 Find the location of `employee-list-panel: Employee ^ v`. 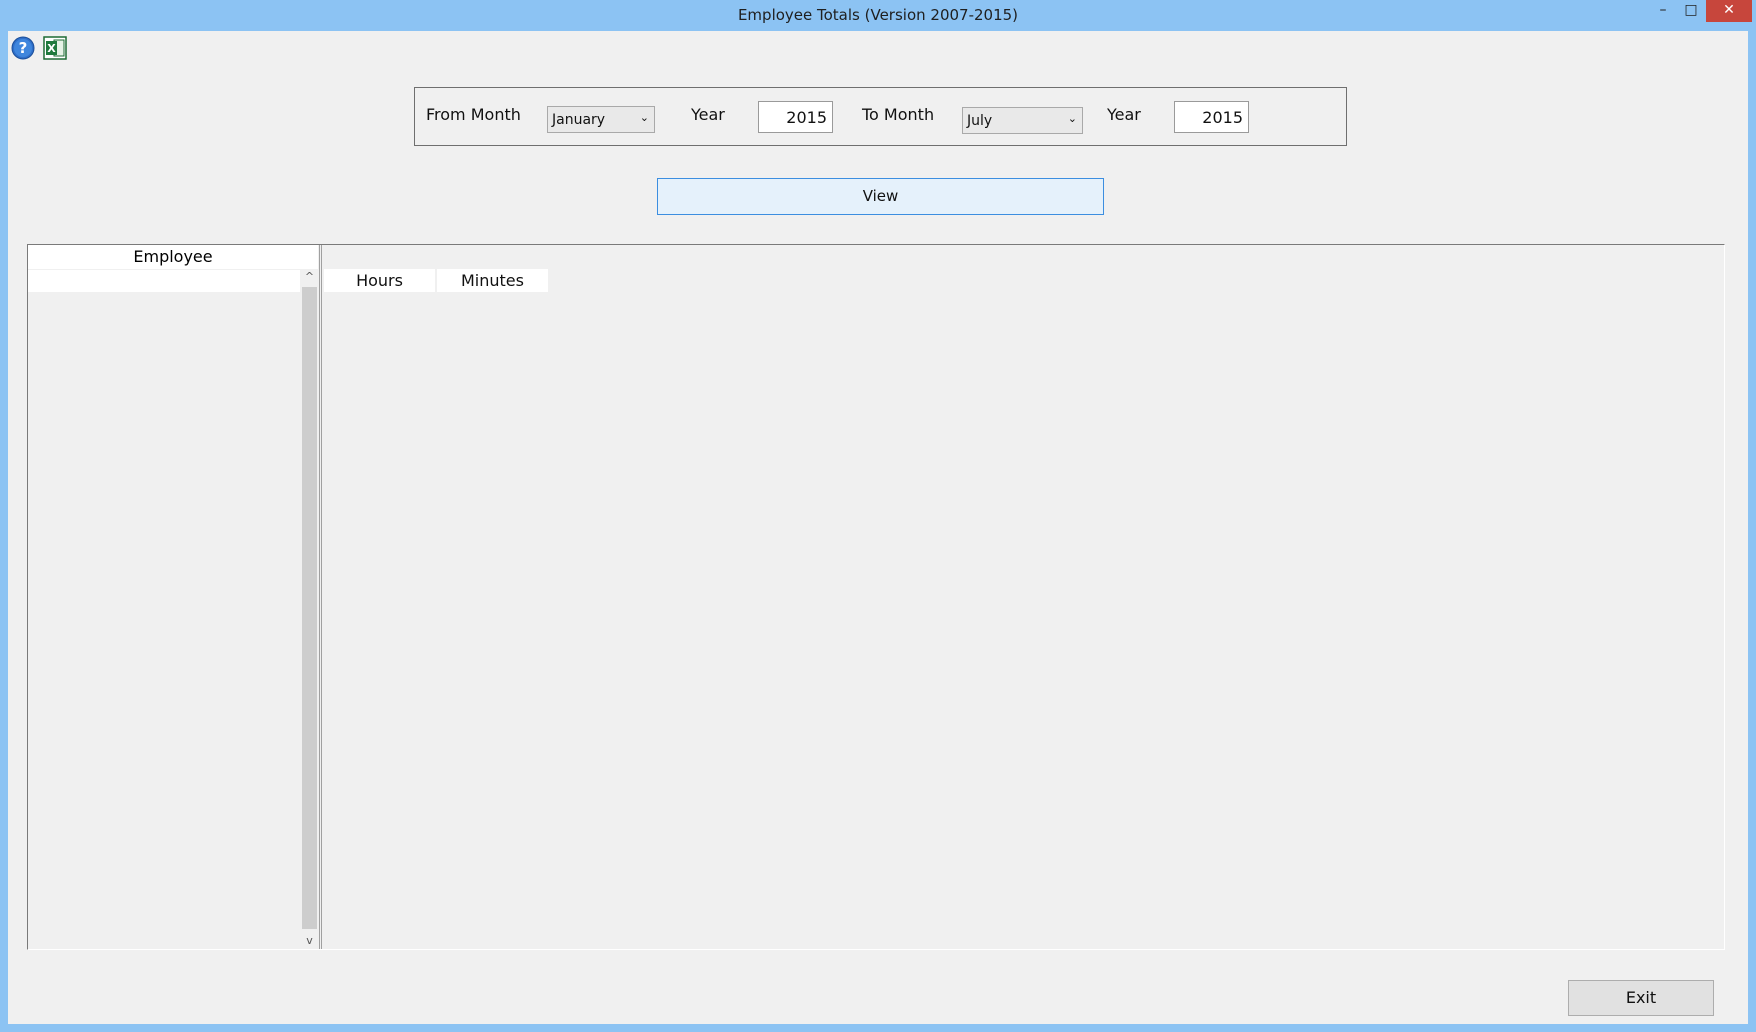

employee-list-panel: Employee ^ v is located at coordinates (173, 597).